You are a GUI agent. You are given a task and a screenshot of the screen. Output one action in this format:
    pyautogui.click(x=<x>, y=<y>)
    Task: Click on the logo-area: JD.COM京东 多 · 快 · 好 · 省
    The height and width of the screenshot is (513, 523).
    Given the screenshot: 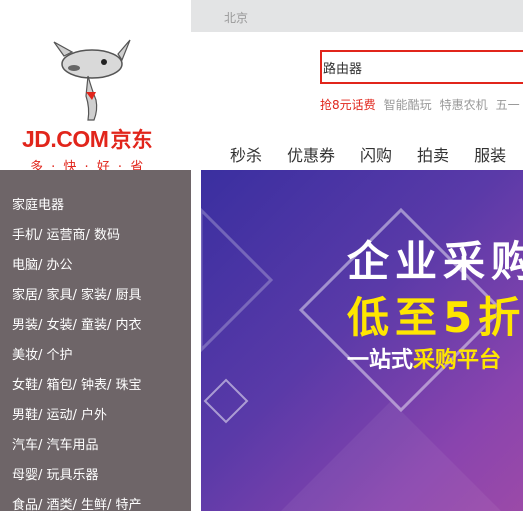 What is the action you would take?
    pyautogui.click(x=95, y=103)
    